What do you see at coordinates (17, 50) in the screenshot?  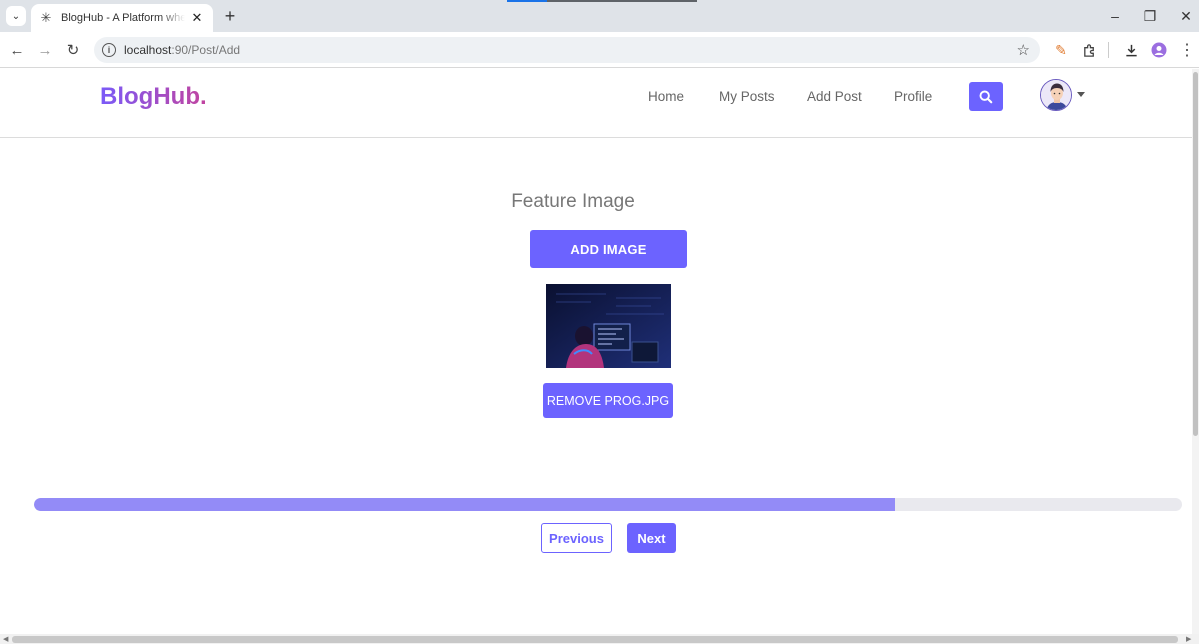 I see `back-icon: ←` at bounding box center [17, 50].